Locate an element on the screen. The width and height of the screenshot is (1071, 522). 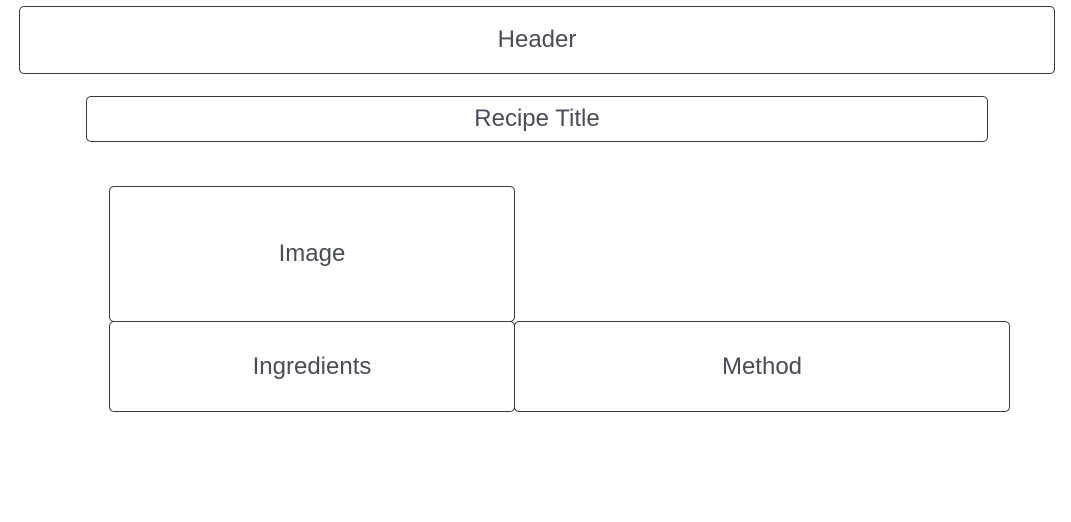
header-box: Header is located at coordinates (537, 40).